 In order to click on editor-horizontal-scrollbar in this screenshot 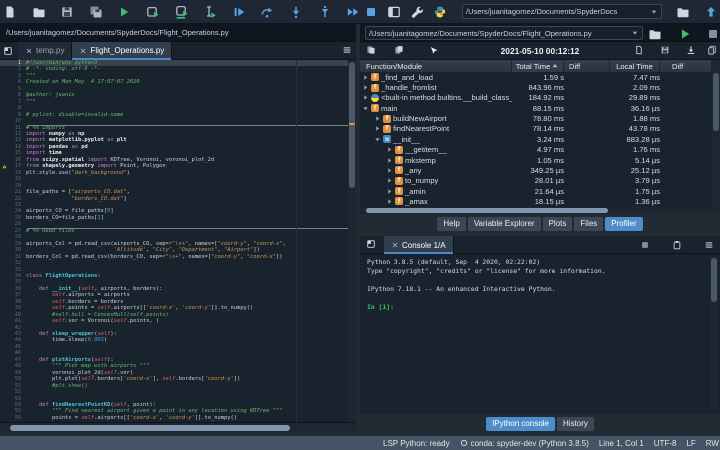, I will do `click(178, 427)`.